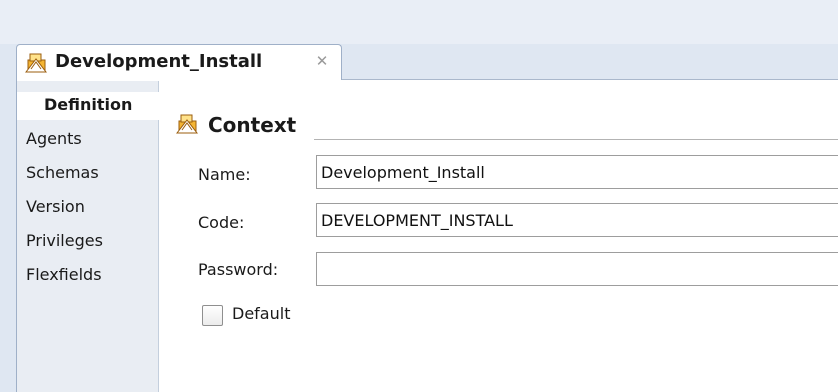 The width and height of the screenshot is (838, 392). What do you see at coordinates (64, 275) in the screenshot?
I see `sidebar-item-flexfields: Flexfields` at bounding box center [64, 275].